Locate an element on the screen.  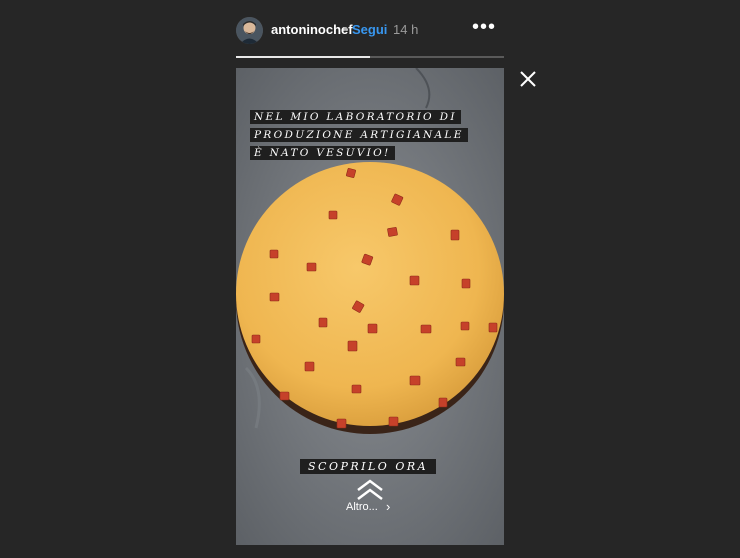
story-header: antoninochef • Segui 14 h ••• is located at coordinates (370, 31).